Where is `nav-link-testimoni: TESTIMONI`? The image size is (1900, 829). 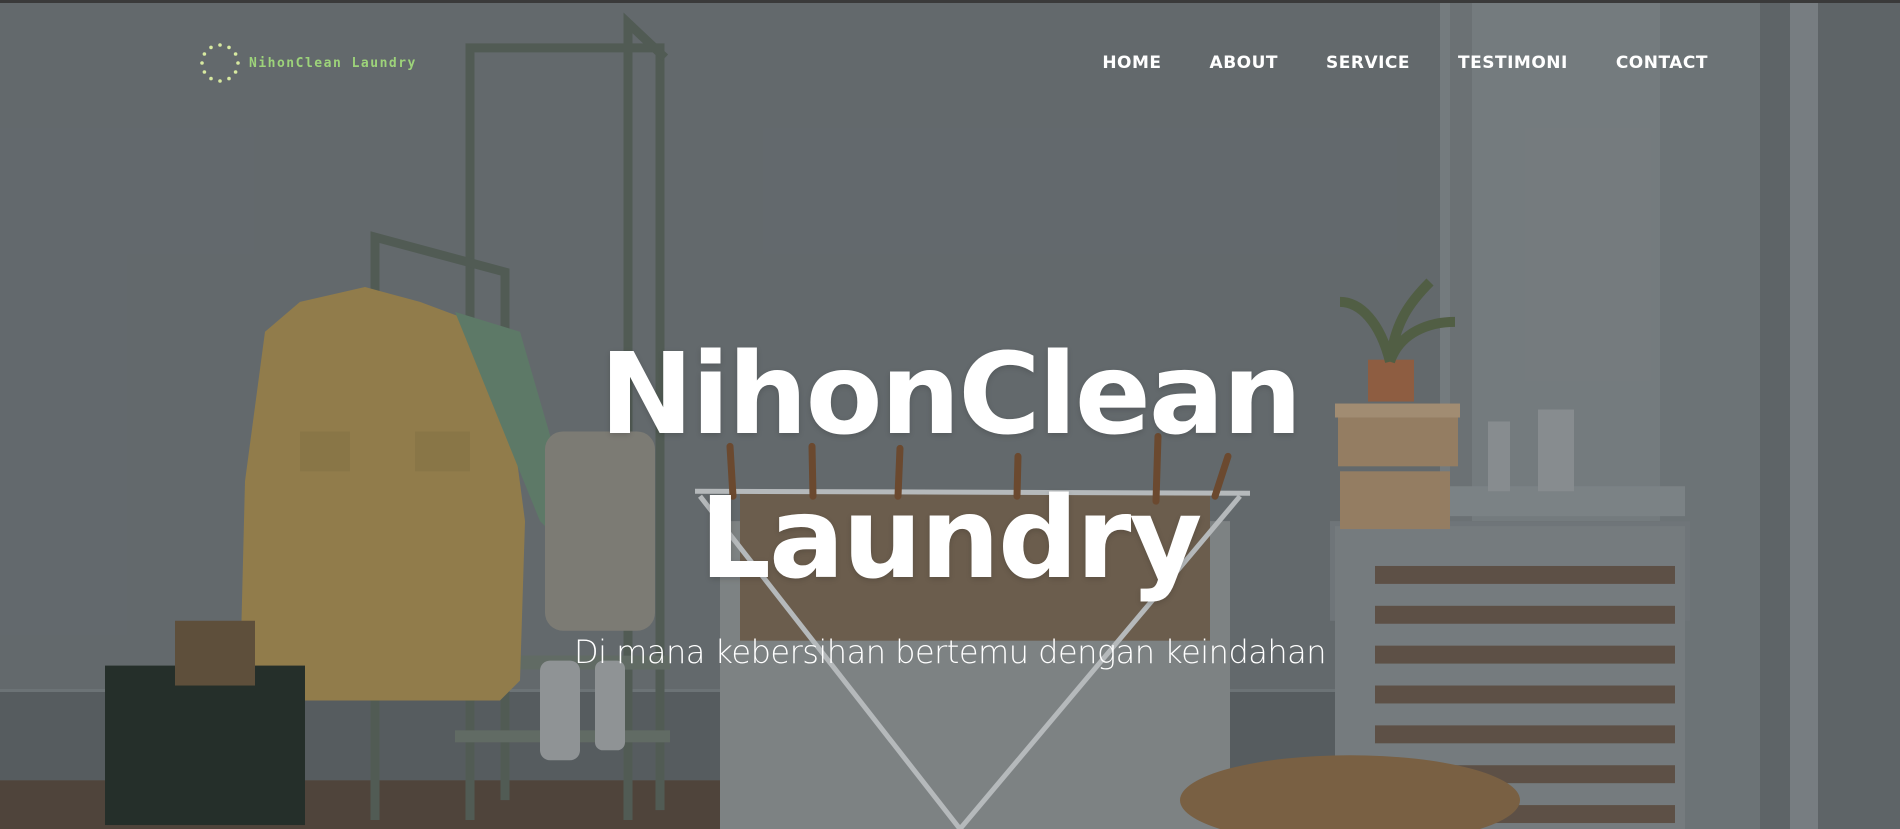
nav-link-testimoni: TESTIMONI is located at coordinates (1513, 63).